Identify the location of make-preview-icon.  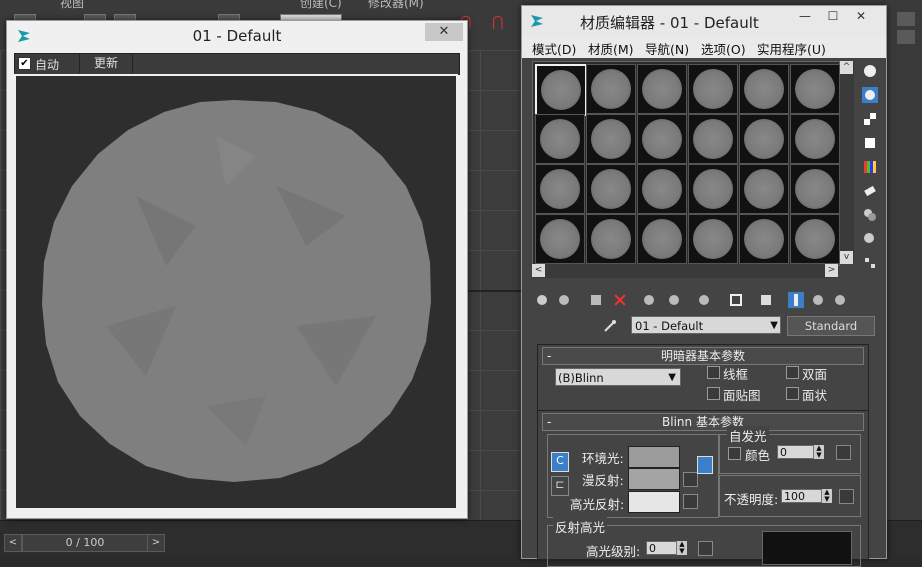
(870, 191).